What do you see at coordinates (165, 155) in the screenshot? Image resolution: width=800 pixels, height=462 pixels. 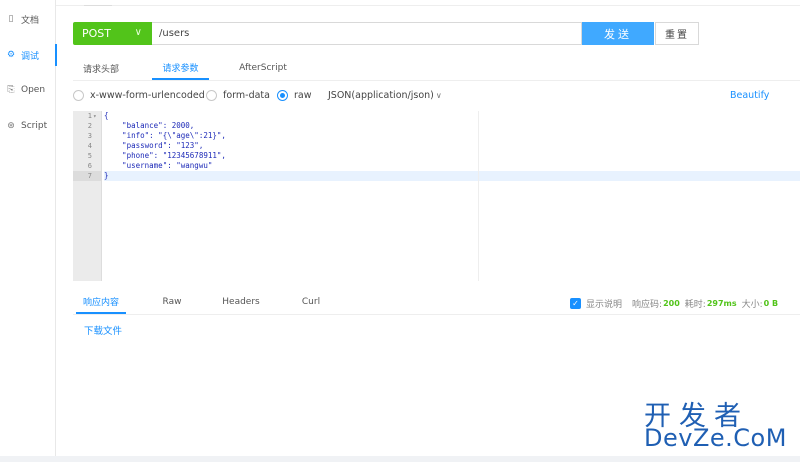 I see `code-line: "phone": "12345678911",` at bounding box center [165, 155].